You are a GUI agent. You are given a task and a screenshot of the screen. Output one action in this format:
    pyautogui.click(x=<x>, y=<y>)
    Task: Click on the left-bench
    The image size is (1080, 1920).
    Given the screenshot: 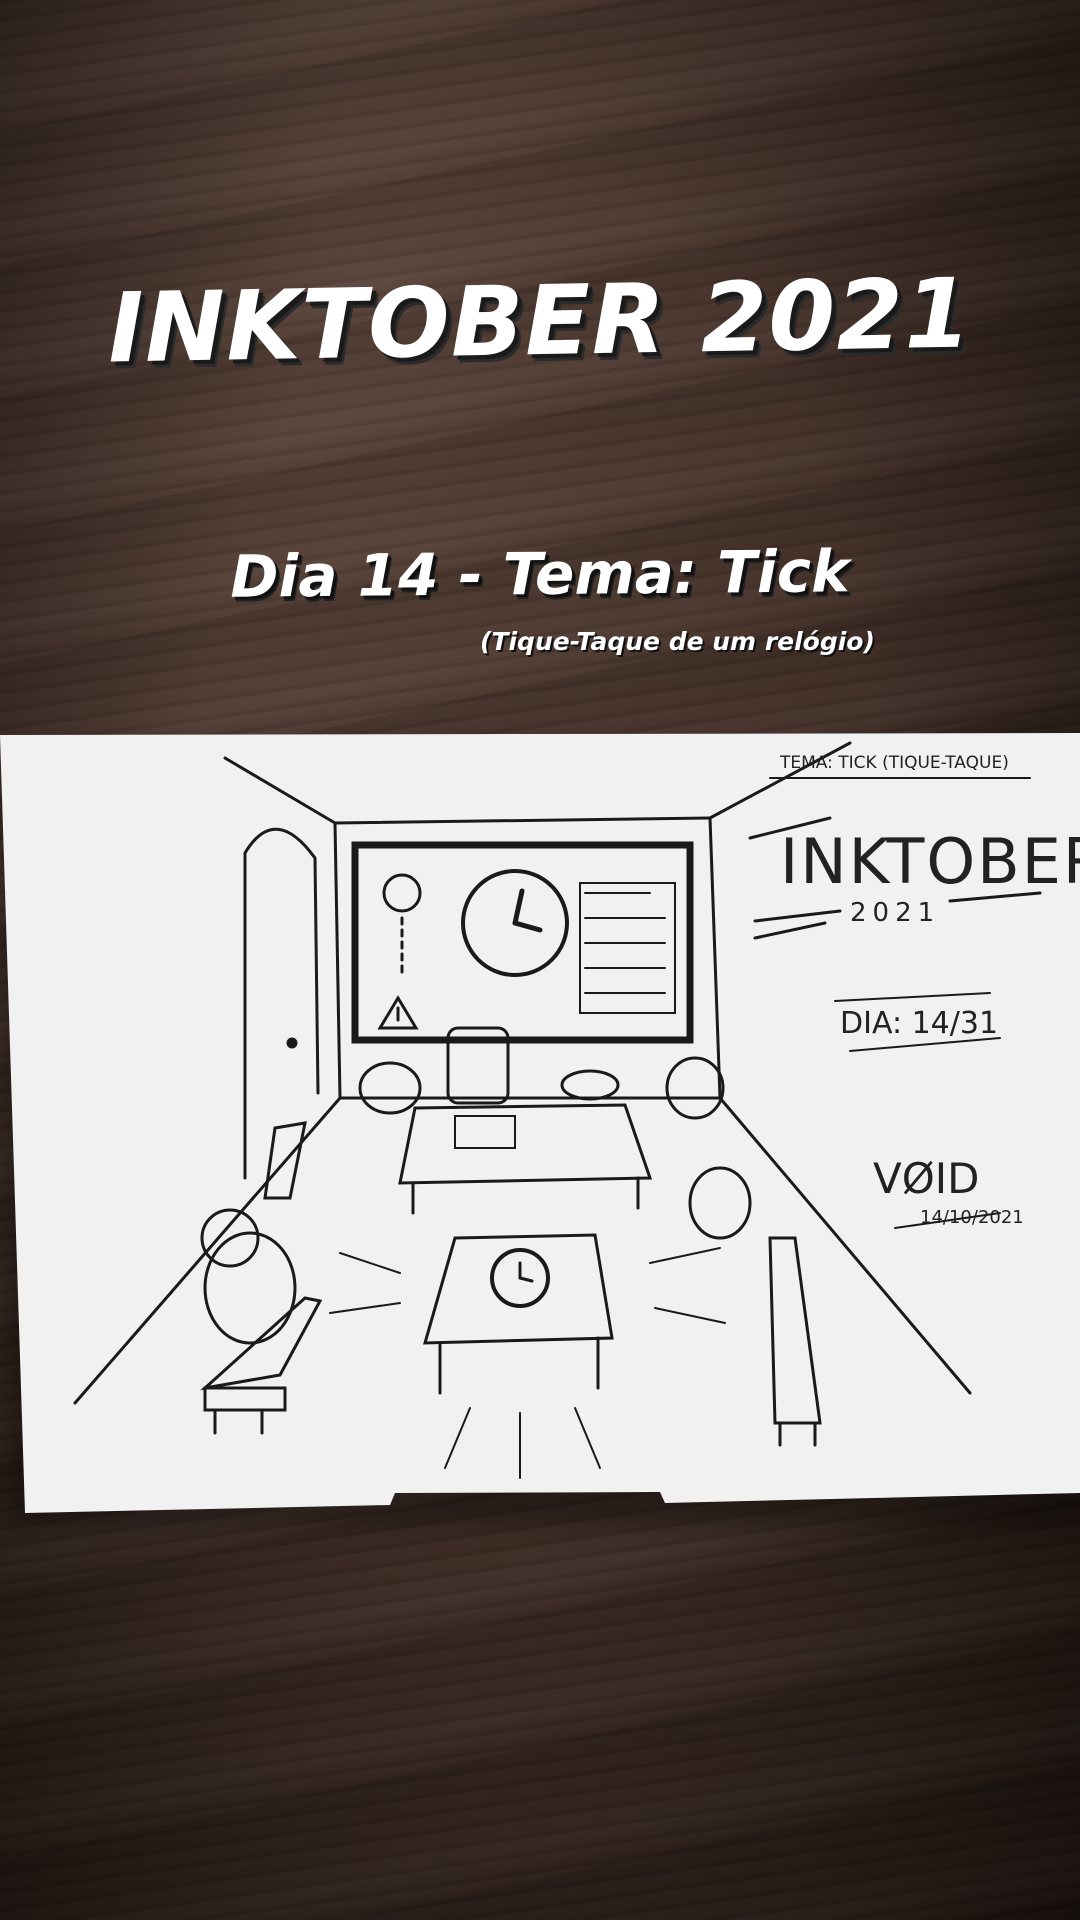 What is the action you would take?
    pyautogui.click(x=261, y=1343)
    